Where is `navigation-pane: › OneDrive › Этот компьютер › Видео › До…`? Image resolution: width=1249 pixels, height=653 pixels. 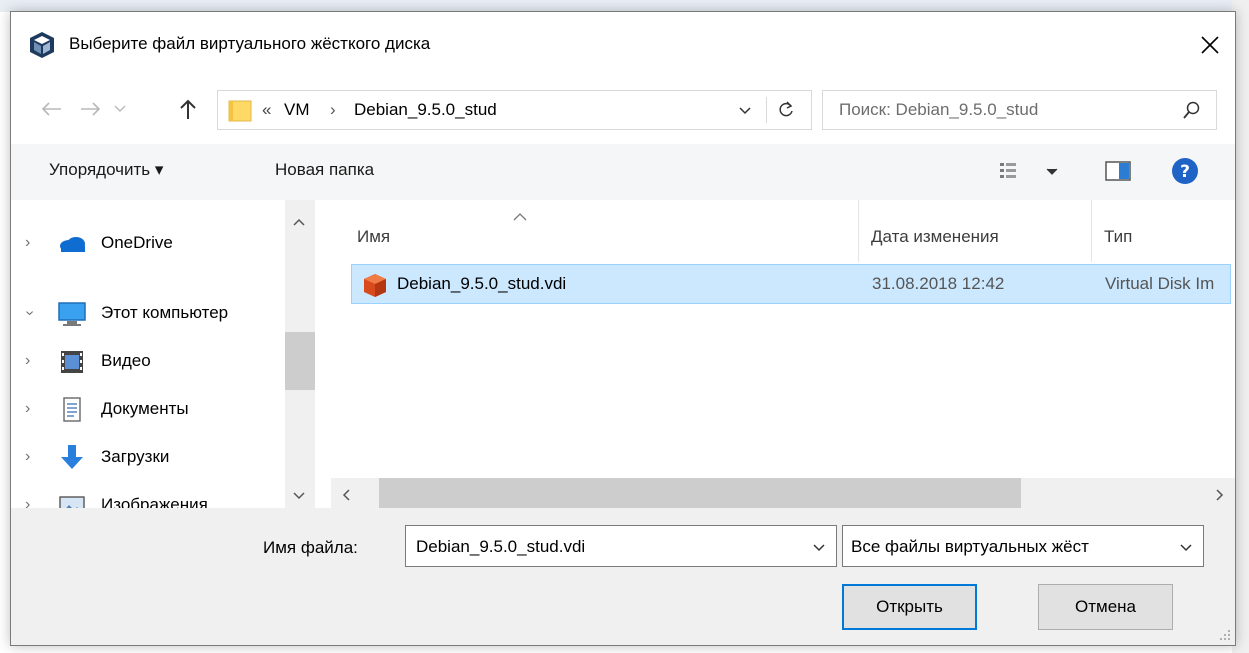
navigation-pane: › OneDrive › Этот компьютер › Видео › До… is located at coordinates (171, 354).